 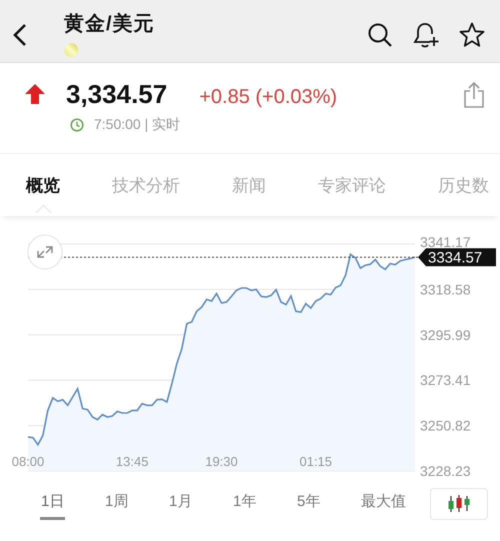 I want to click on update-time: 7:50:00 | 实时, so click(x=137, y=125).